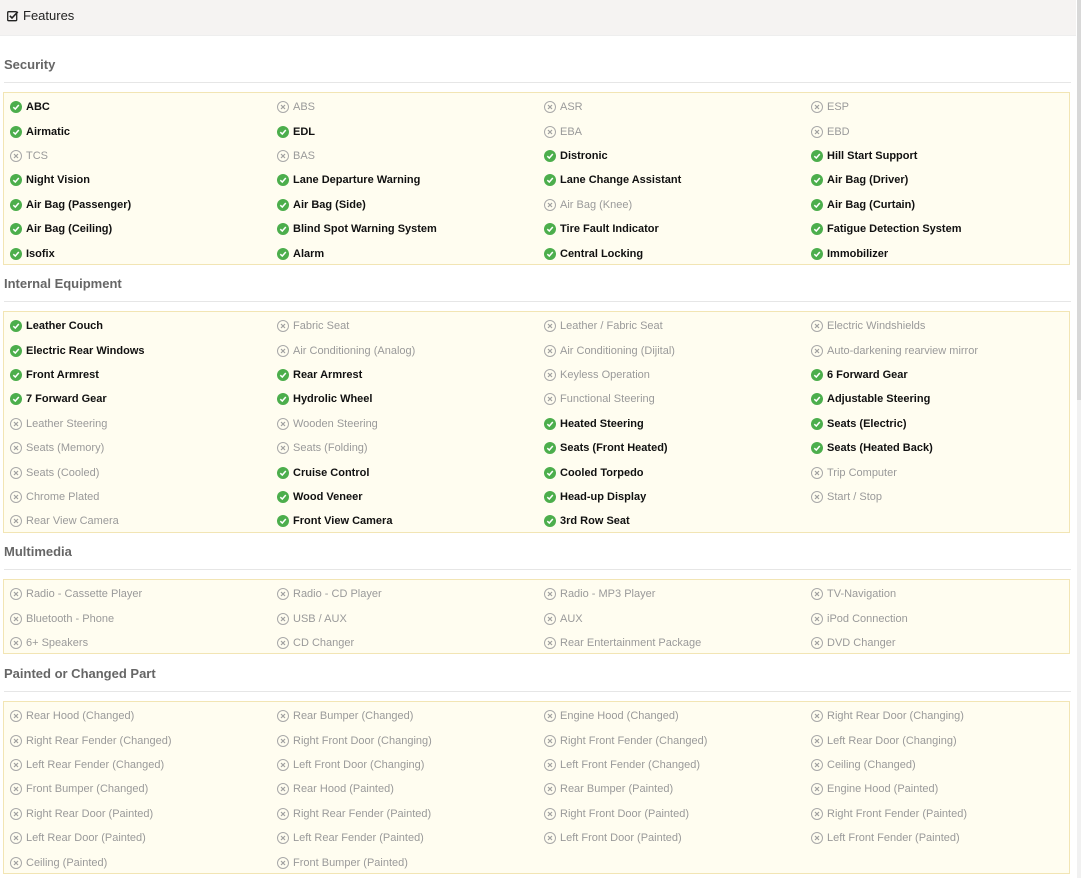 The image size is (1081, 878). Describe the element at coordinates (37, 155) in the screenshot. I see `feature-label: TCS` at that location.